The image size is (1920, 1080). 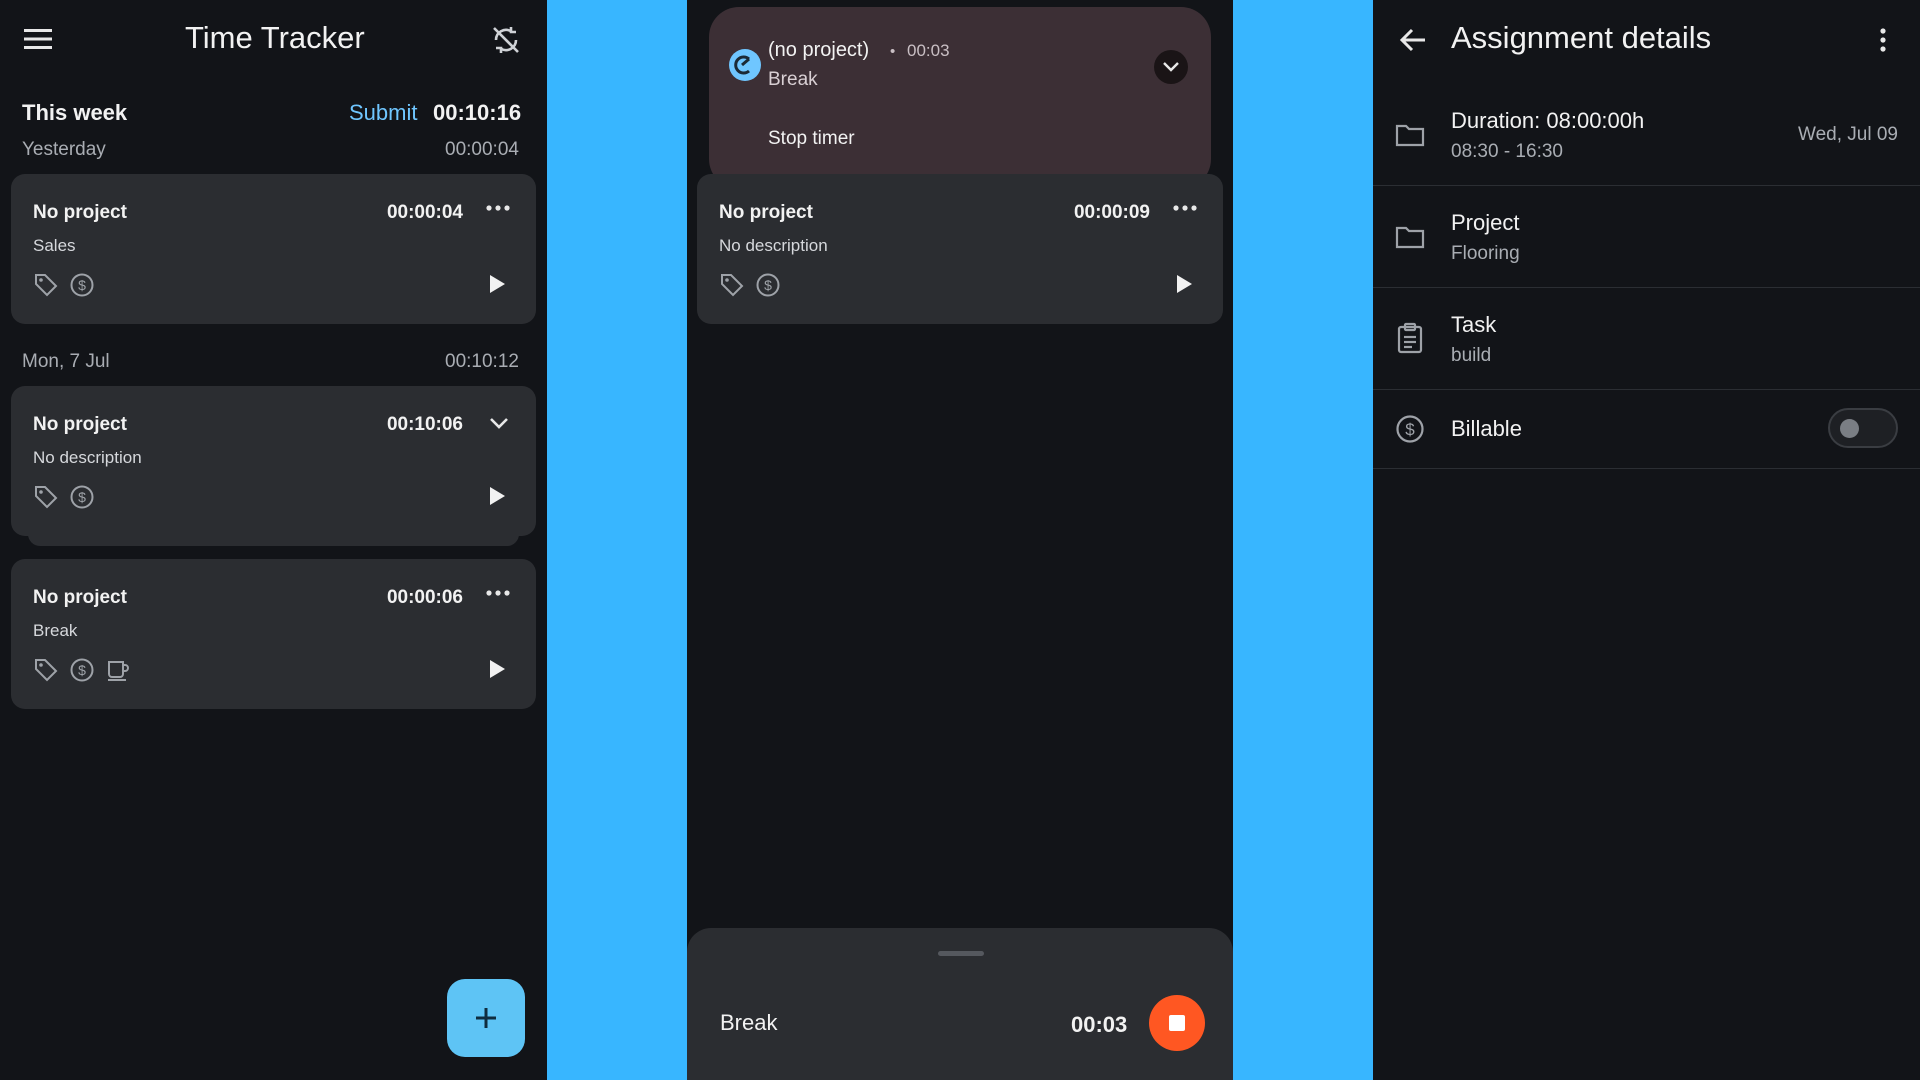 What do you see at coordinates (819, 50) in the screenshot?
I see `notification-title: (no project)` at bounding box center [819, 50].